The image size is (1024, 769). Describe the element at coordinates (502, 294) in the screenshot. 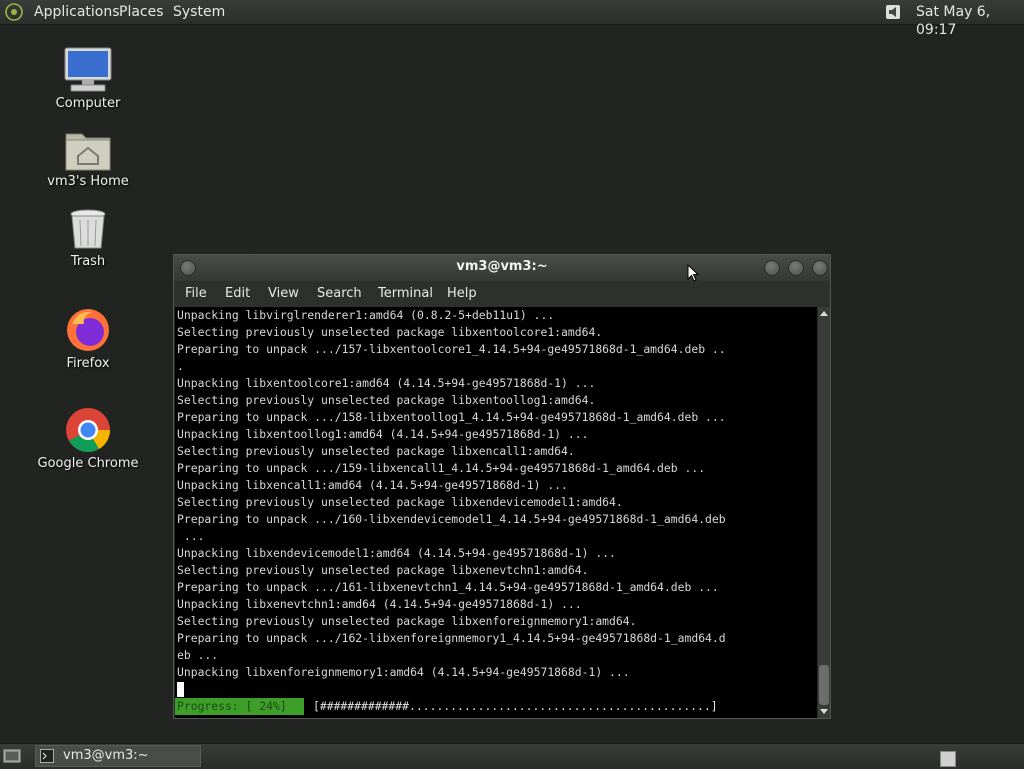

I see `terminal-menubar: File Edit View Search Terminal Help` at that location.